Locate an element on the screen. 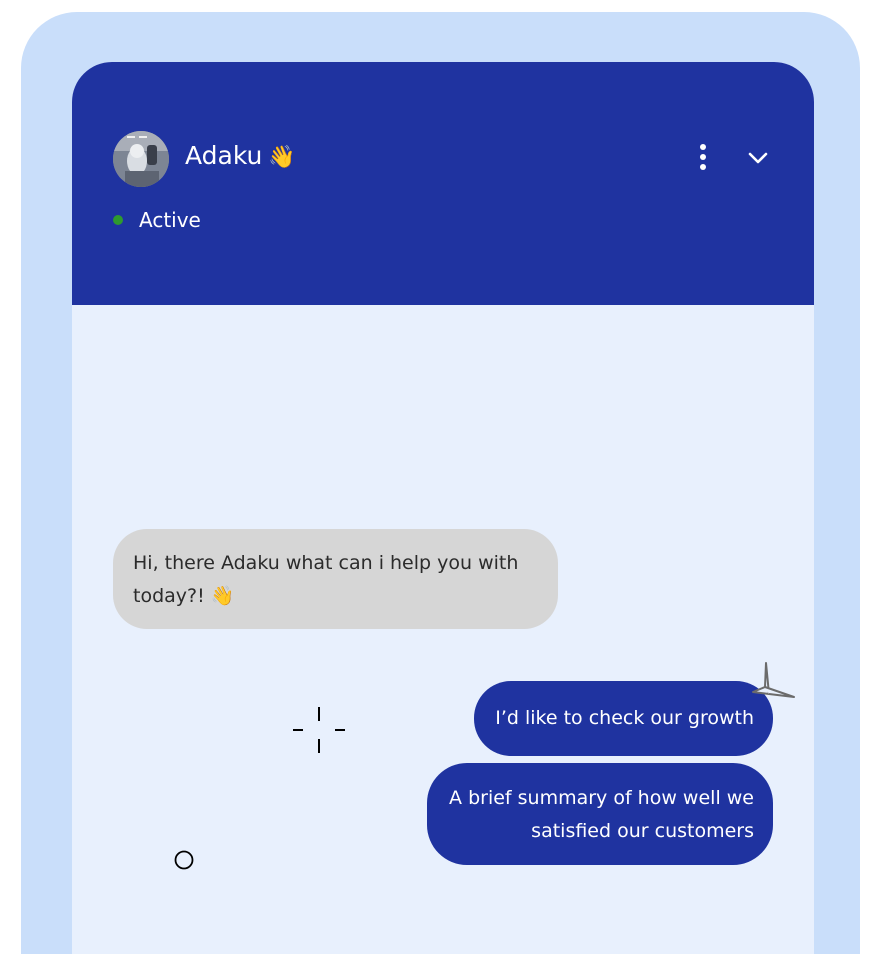 This screenshot has height=966, width=876. avatar-photo-icon is located at coordinates (141, 159).